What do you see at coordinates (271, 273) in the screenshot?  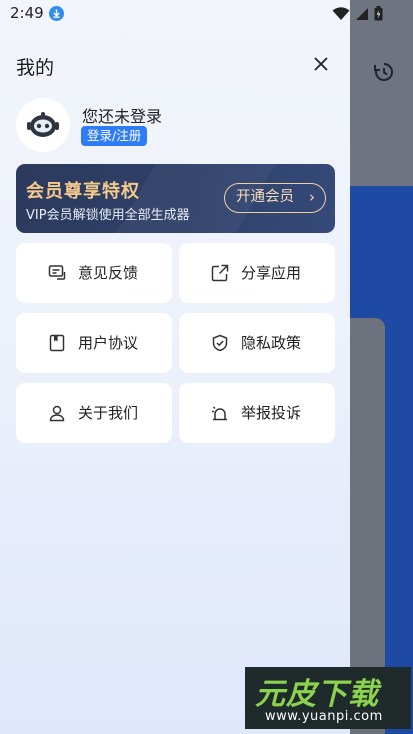 I see `menu-label: 分享应用` at bounding box center [271, 273].